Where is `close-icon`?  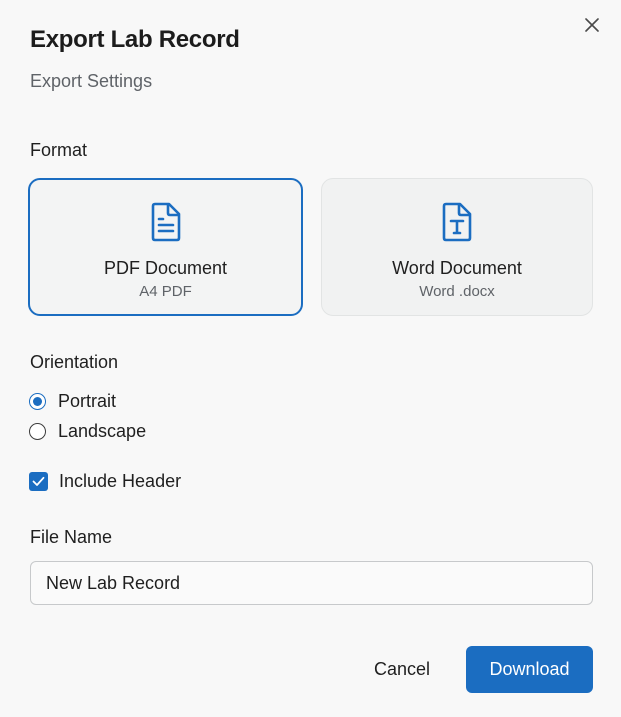
close-icon is located at coordinates (592, 25).